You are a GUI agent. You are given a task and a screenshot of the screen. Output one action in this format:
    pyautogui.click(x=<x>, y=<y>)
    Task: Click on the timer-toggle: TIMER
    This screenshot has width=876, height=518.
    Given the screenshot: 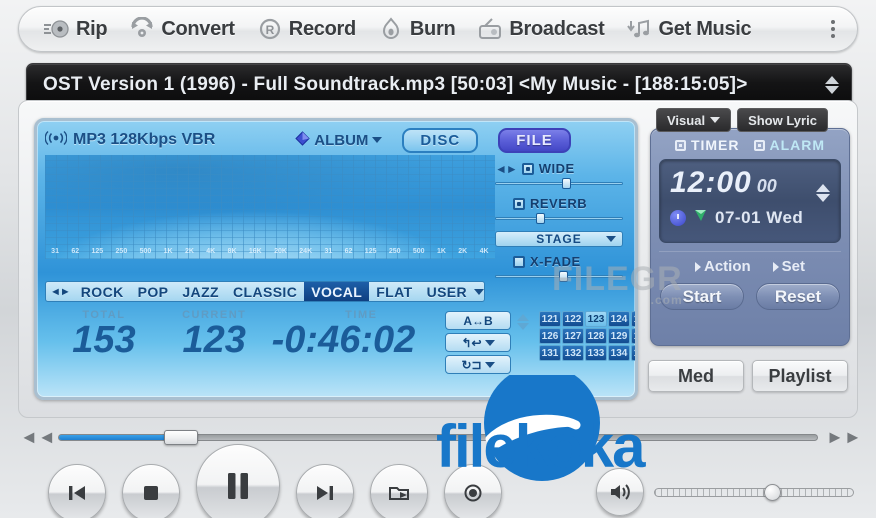 What is the action you would take?
    pyautogui.click(x=707, y=145)
    